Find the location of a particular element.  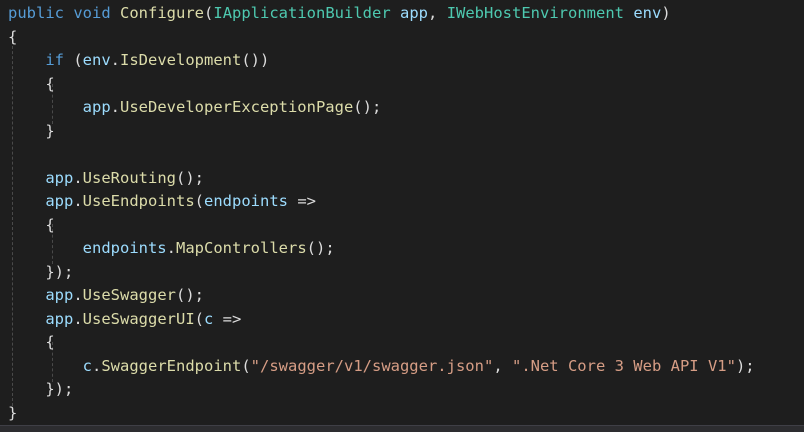

keyword: public is located at coordinates (36, 13).